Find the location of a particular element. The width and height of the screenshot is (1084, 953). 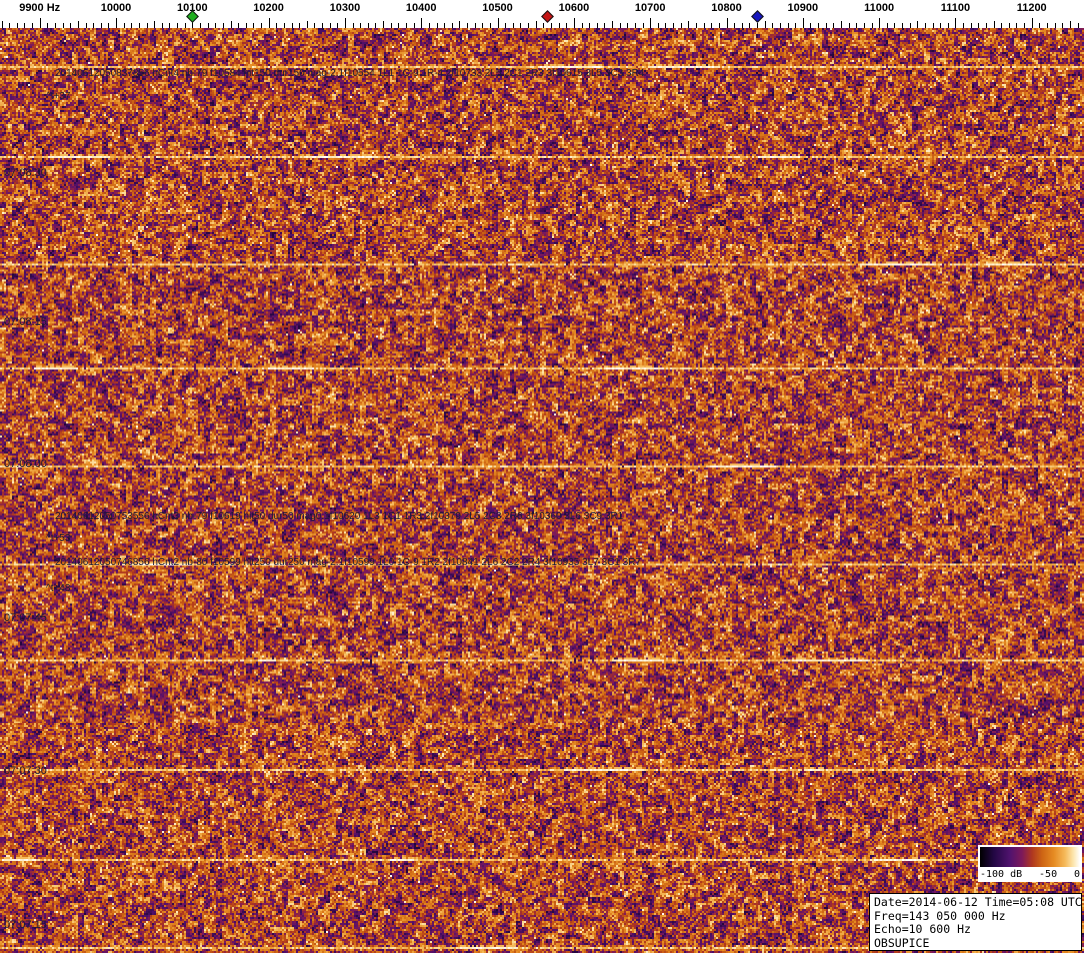

detection-annotation: ^t+53 is located at coordinates (58, 538).